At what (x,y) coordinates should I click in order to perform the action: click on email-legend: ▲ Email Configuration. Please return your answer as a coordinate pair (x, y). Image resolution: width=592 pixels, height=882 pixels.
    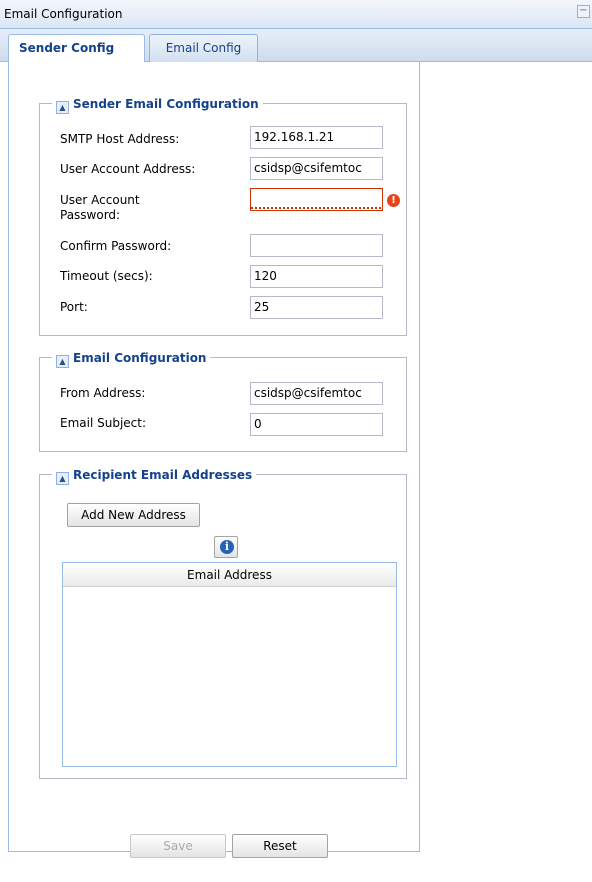
    Looking at the image, I should click on (131, 358).